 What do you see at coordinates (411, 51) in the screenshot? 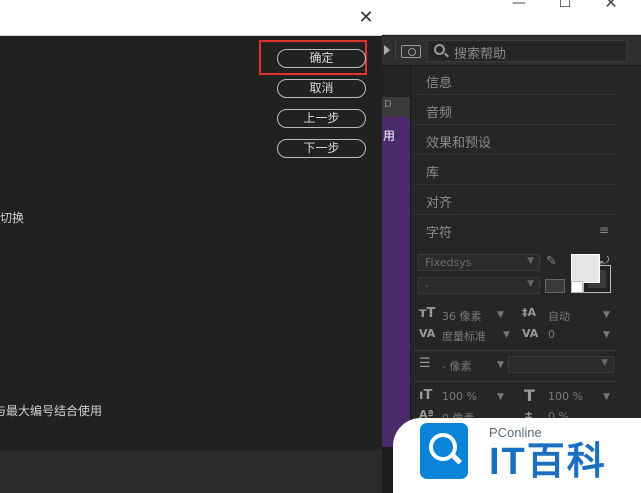
I see `camera-icon` at bounding box center [411, 51].